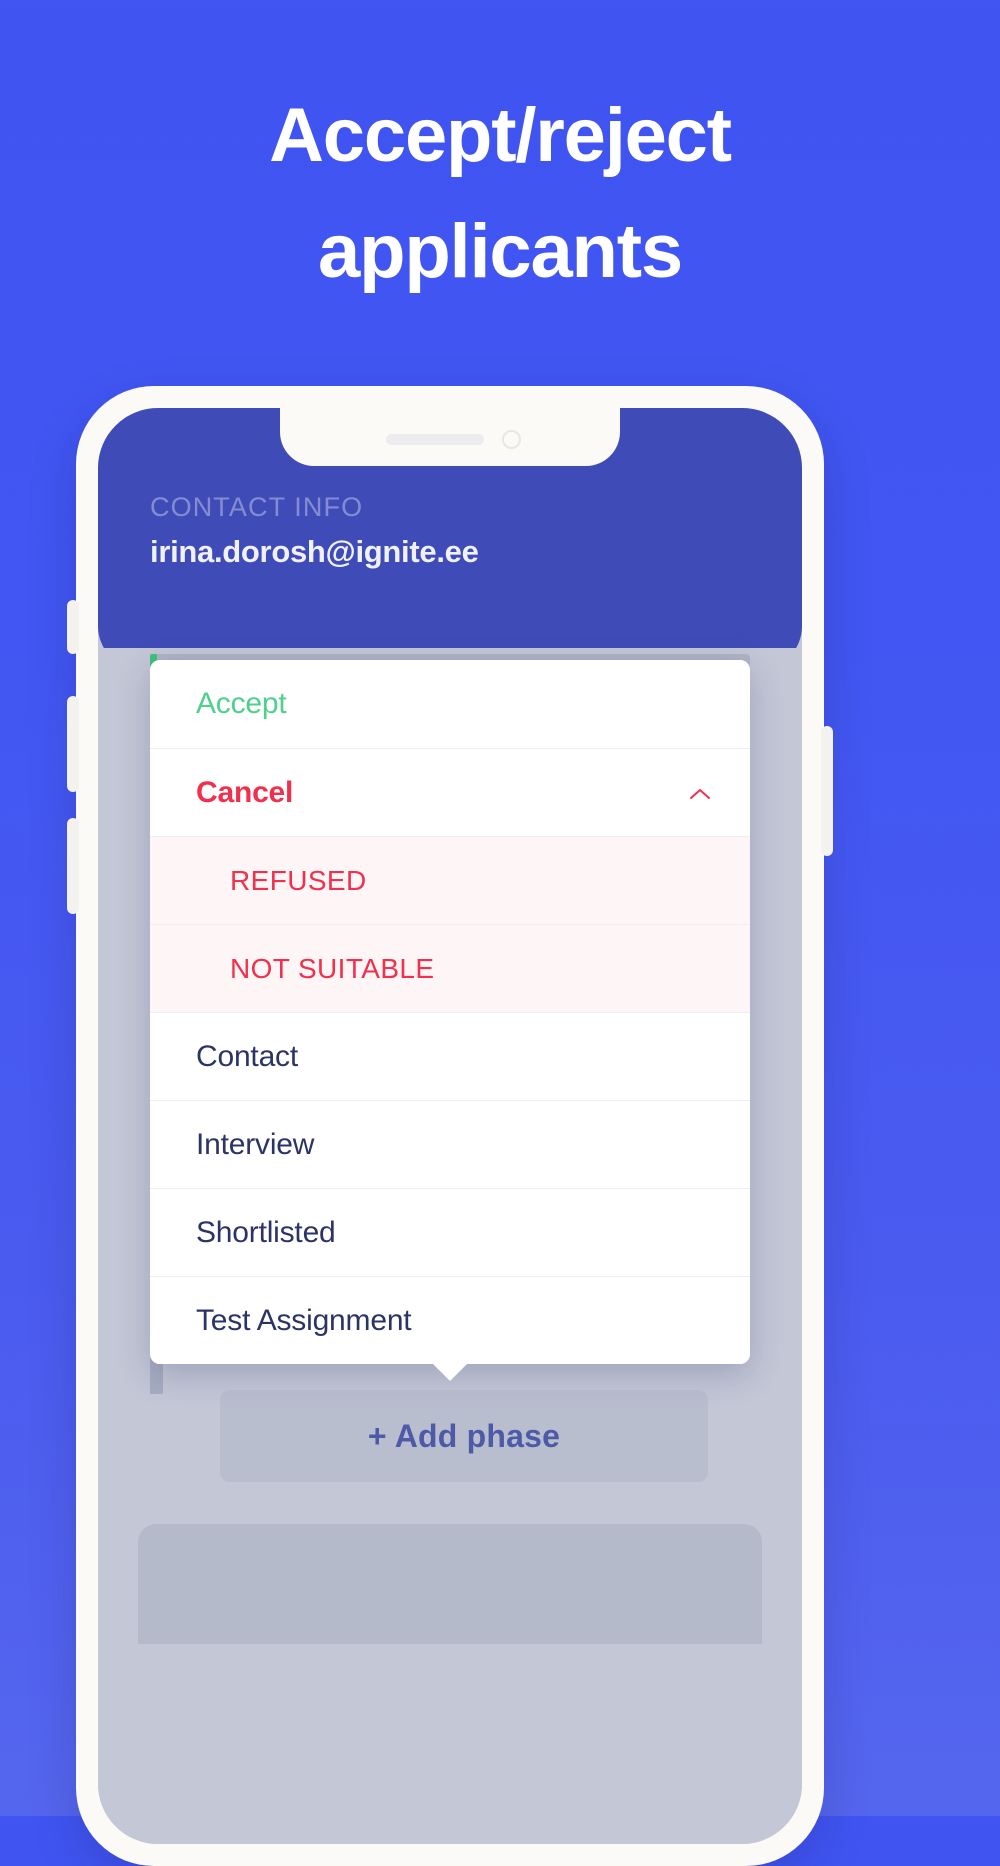 The width and height of the screenshot is (1000, 1866). I want to click on menu-item-contact: Contact, so click(450, 1056).